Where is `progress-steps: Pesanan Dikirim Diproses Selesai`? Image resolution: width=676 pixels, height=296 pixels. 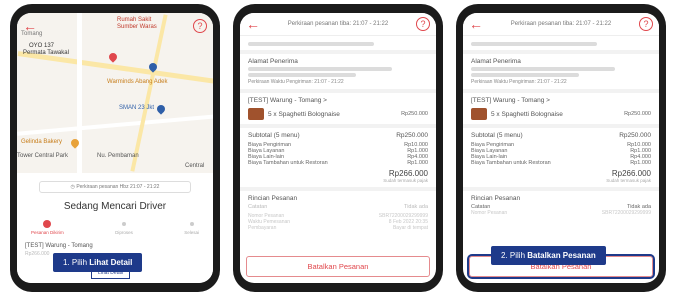 progress-steps: Pesanan Dikirim Diproses Selesai is located at coordinates (115, 227).